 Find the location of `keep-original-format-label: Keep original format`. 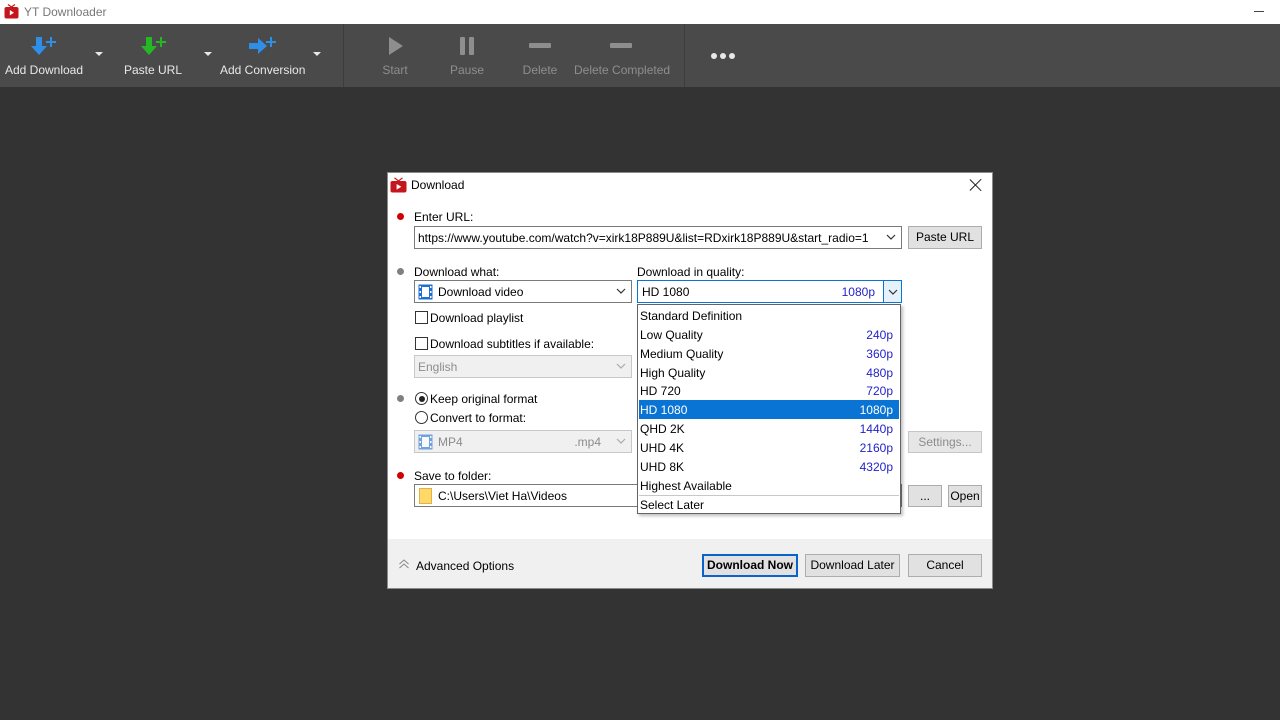

keep-original-format-label: Keep original format is located at coordinates (484, 399).